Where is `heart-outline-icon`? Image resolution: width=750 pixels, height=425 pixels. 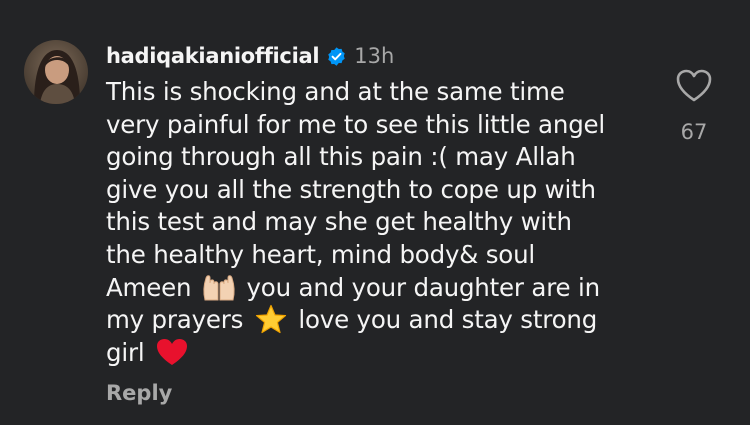 heart-outline-icon is located at coordinates (694, 85).